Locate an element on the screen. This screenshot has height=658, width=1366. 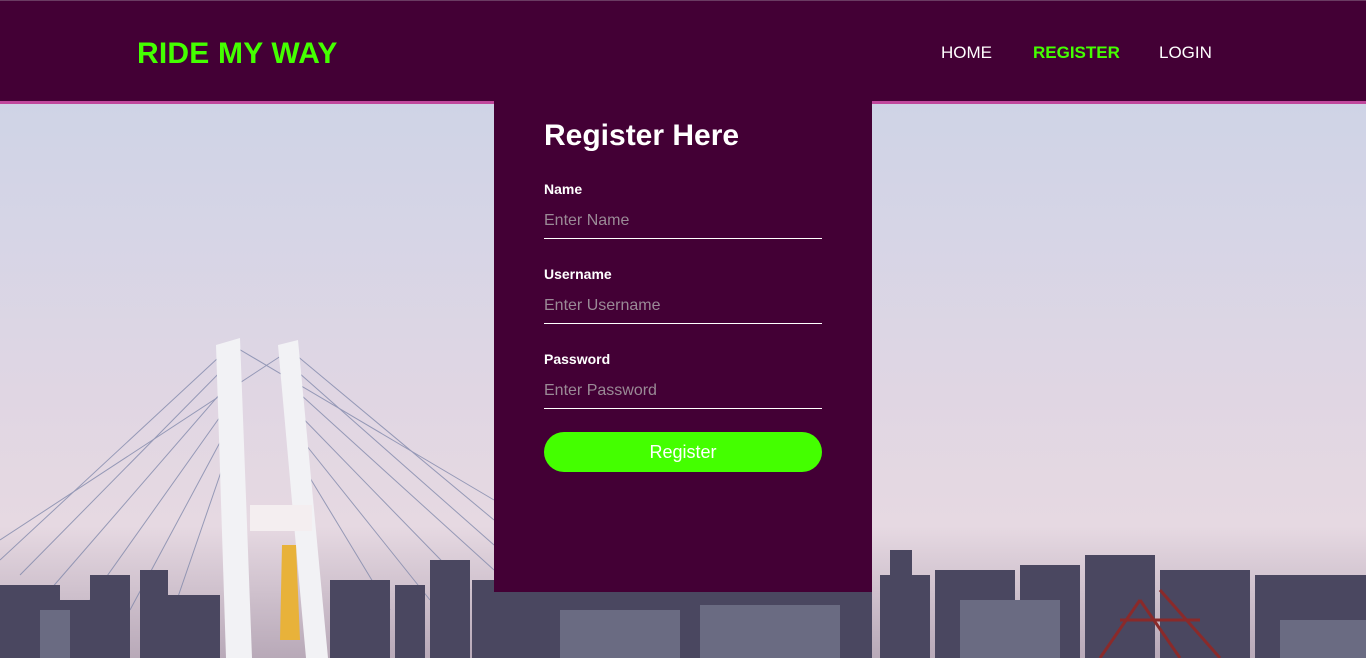
username-field-group: Username is located at coordinates (683, 295).